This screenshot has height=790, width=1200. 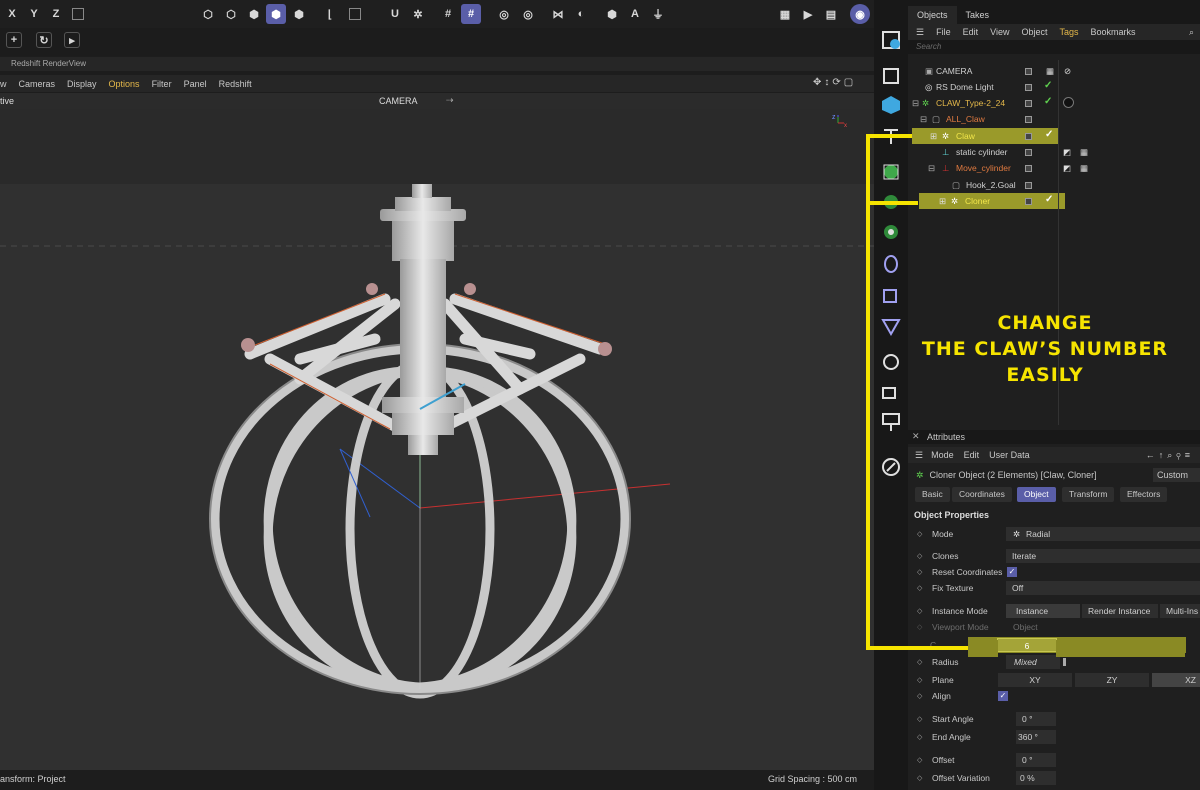 What do you see at coordinates (999, 32) in the screenshot?
I see `menu-view: View` at bounding box center [999, 32].